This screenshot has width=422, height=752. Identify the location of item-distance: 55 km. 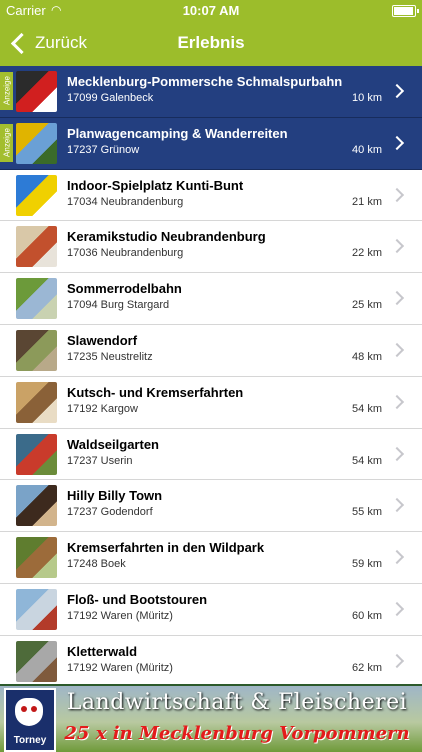
(367, 512).